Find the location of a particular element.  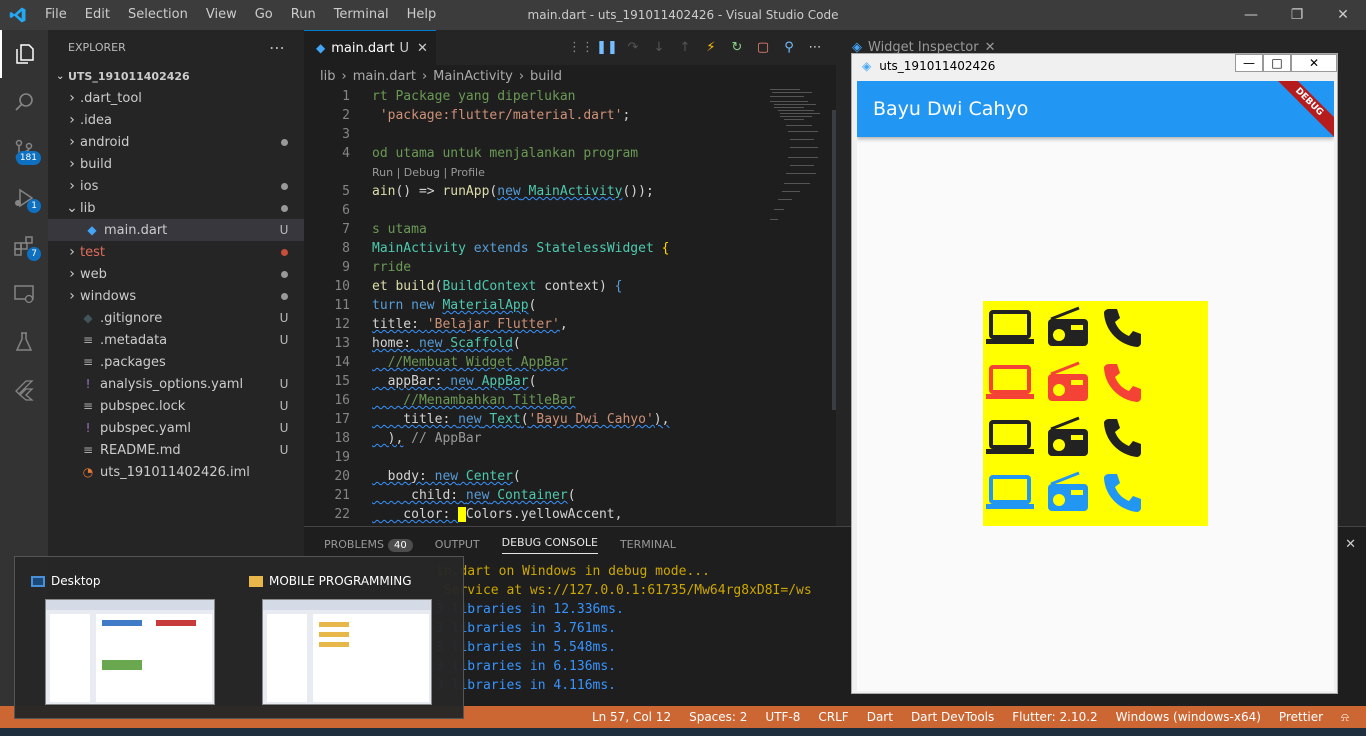

code-line: 22 color: Colors.yellowAccent, is located at coordinates (570, 514).